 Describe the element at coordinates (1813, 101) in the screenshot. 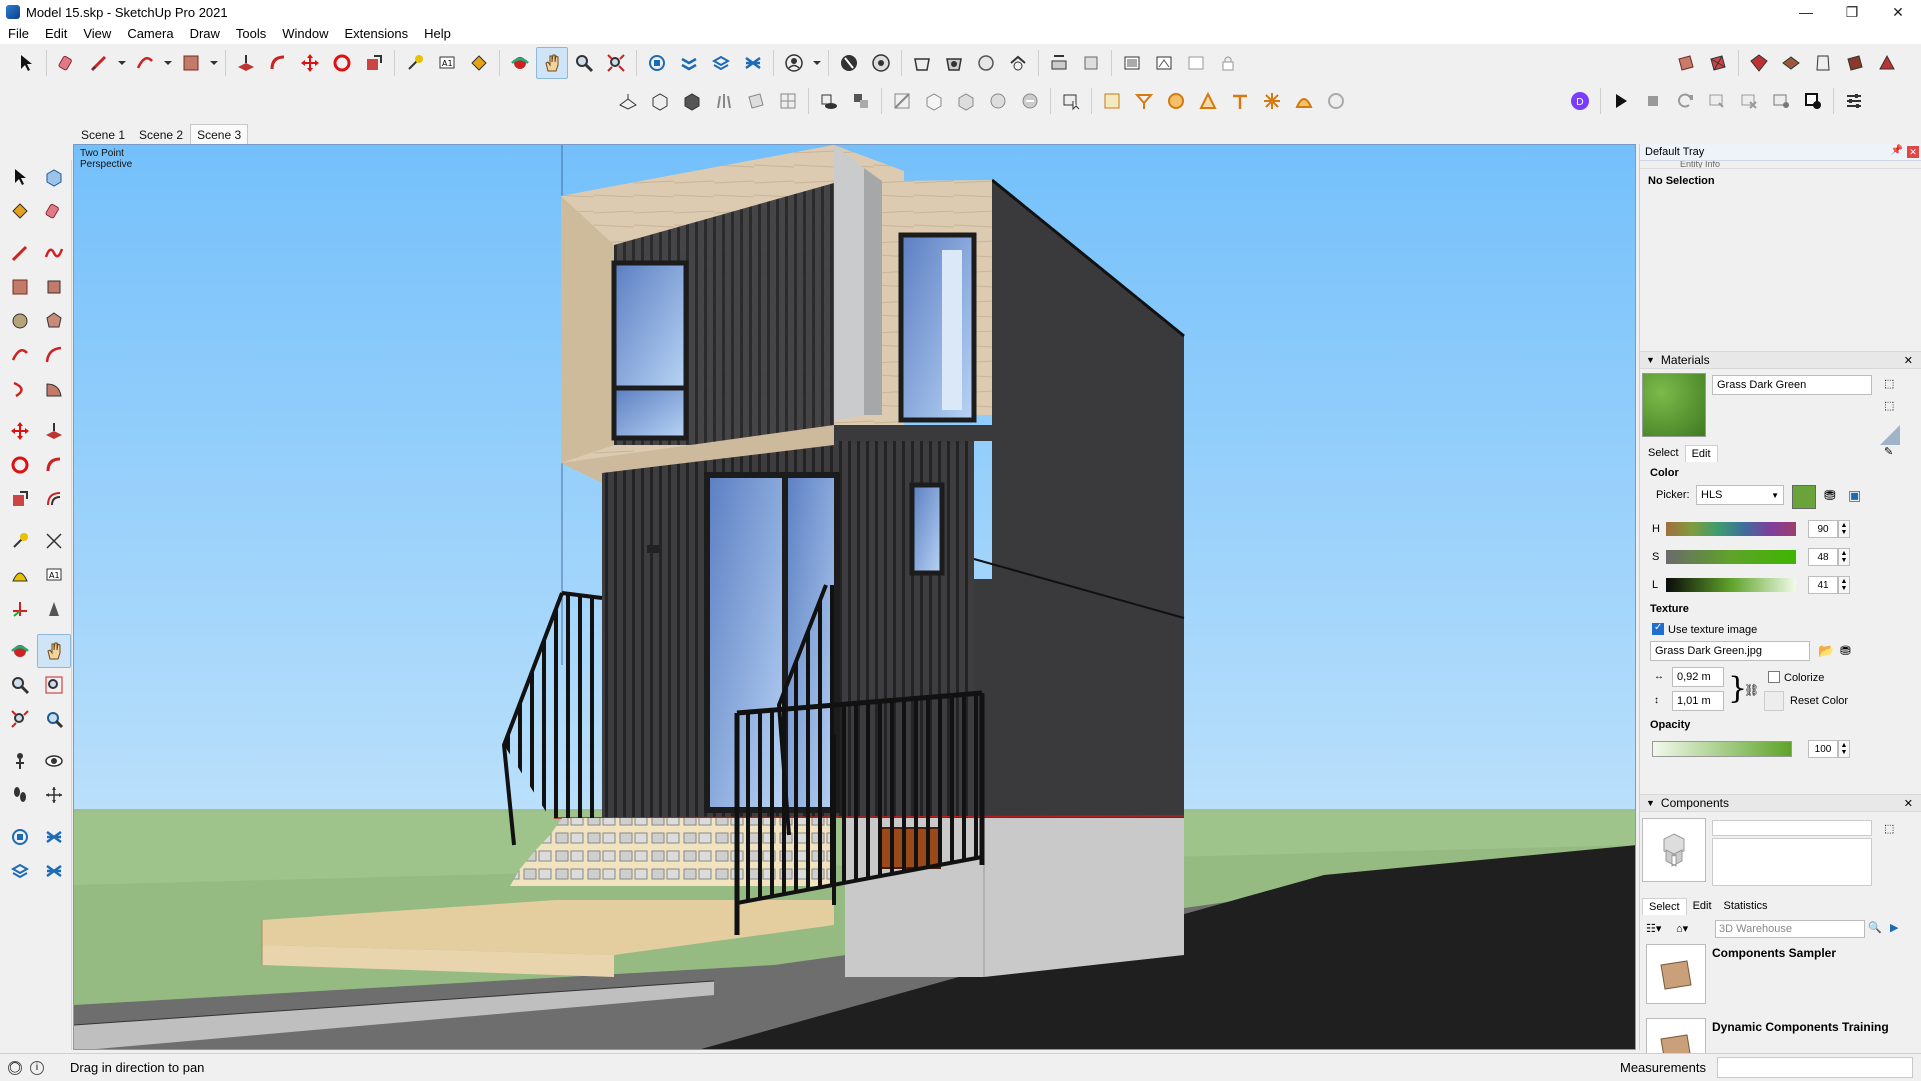

I see `render-icon` at that location.